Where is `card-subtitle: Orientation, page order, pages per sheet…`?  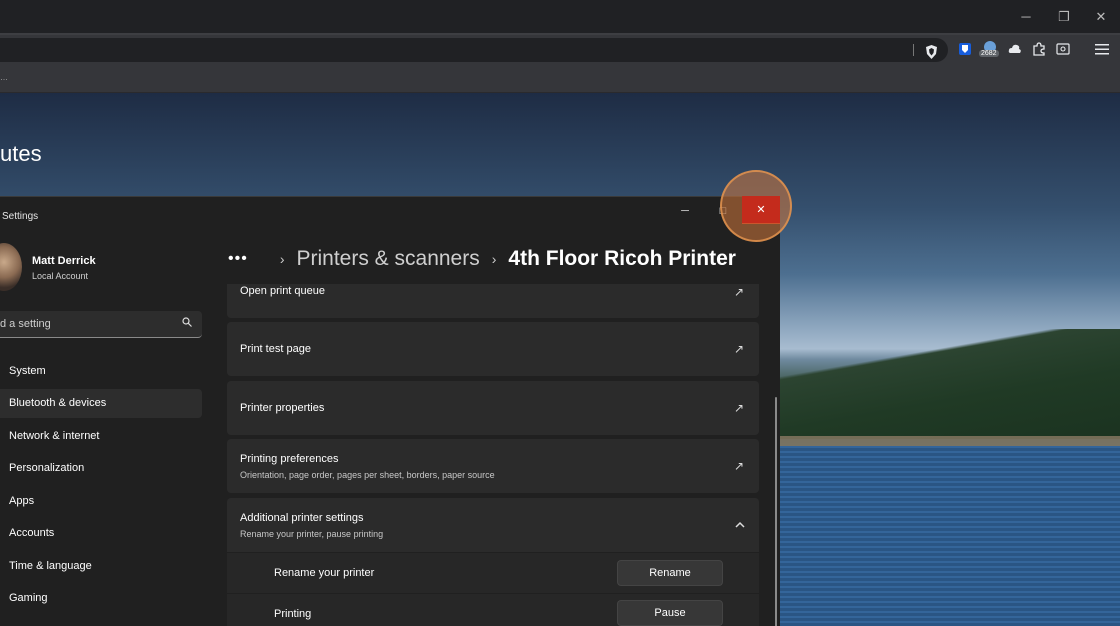
card-subtitle: Orientation, page order, pages per sheet… is located at coordinates (367, 475).